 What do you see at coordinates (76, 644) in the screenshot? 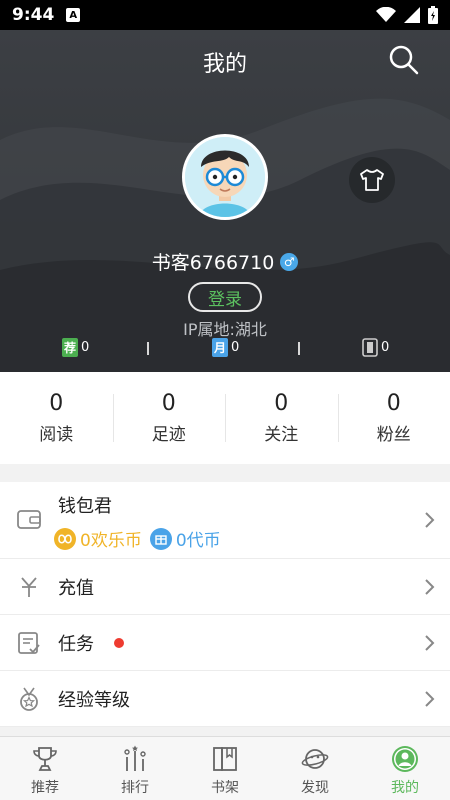
I see `tasks-label: 任务` at bounding box center [76, 644].